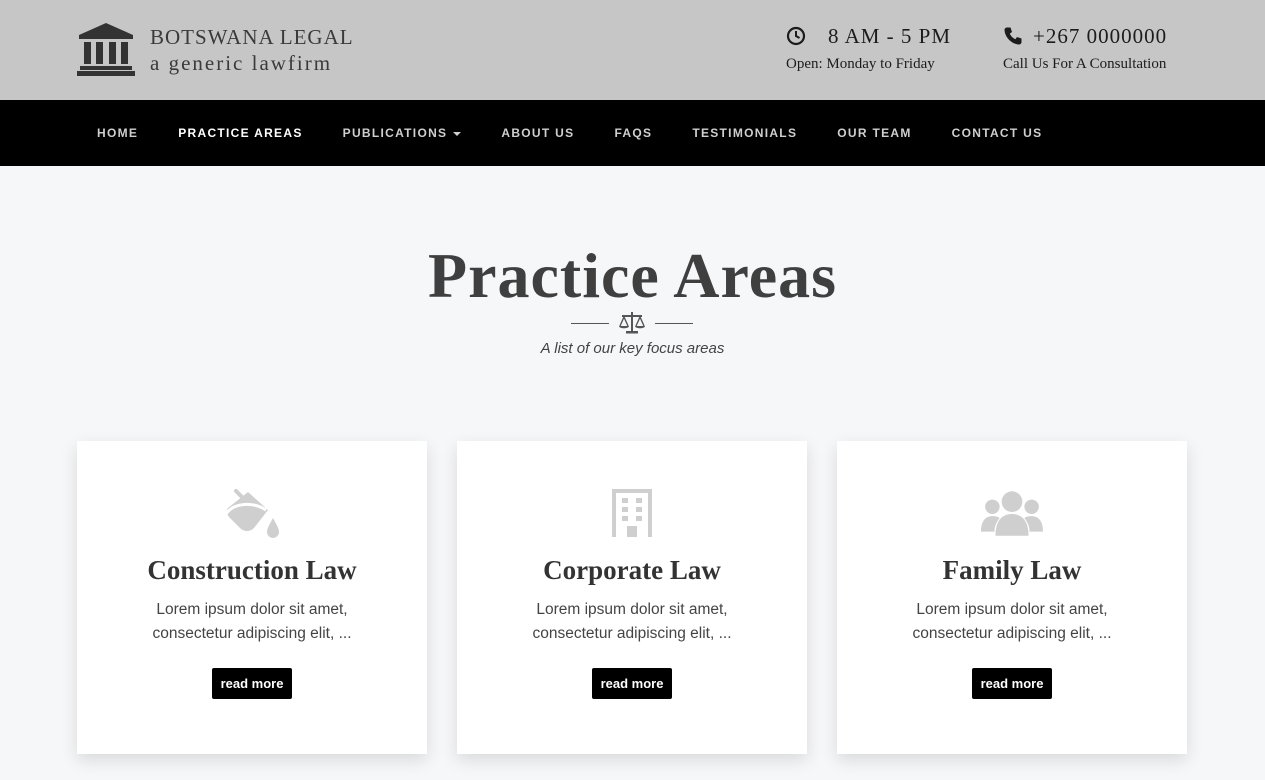 The height and width of the screenshot is (780, 1265). Describe the element at coordinates (251, 513) in the screenshot. I see `paint-bucket-icon` at that location.